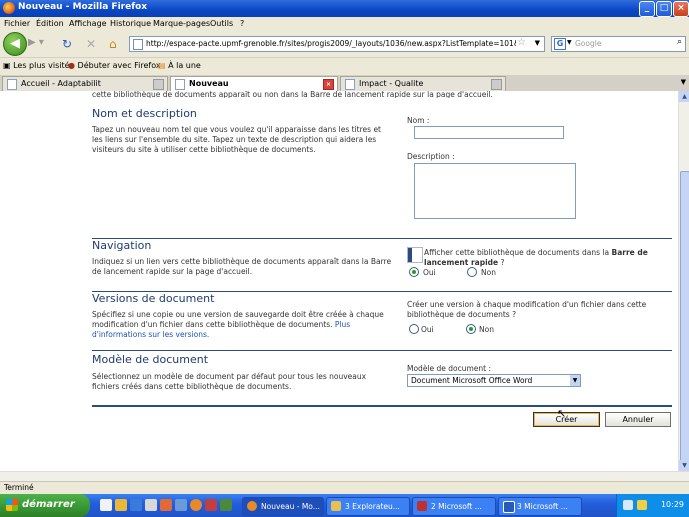 This screenshot has height=517, width=689. I want to click on template-section-title: Modèle de document, so click(150, 359).